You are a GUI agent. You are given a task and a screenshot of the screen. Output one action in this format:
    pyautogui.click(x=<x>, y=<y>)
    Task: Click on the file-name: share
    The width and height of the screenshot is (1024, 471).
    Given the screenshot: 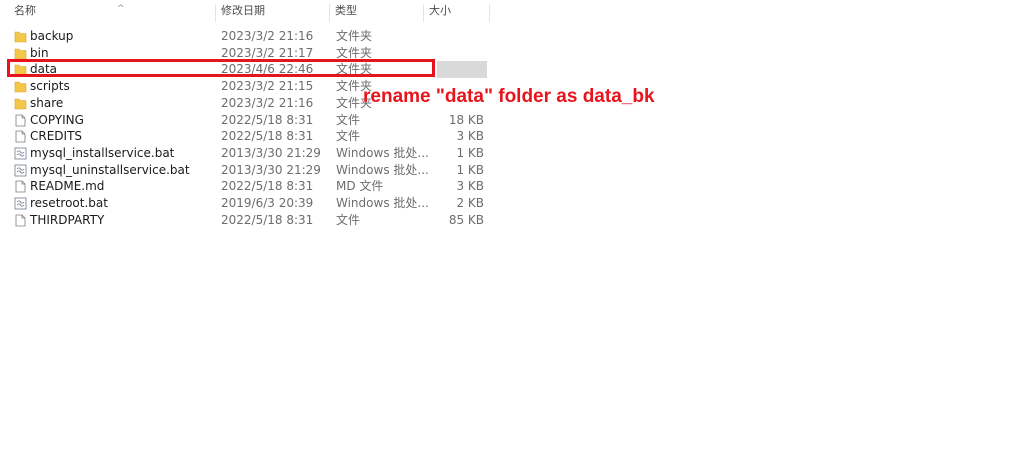 What is the action you would take?
    pyautogui.click(x=47, y=102)
    